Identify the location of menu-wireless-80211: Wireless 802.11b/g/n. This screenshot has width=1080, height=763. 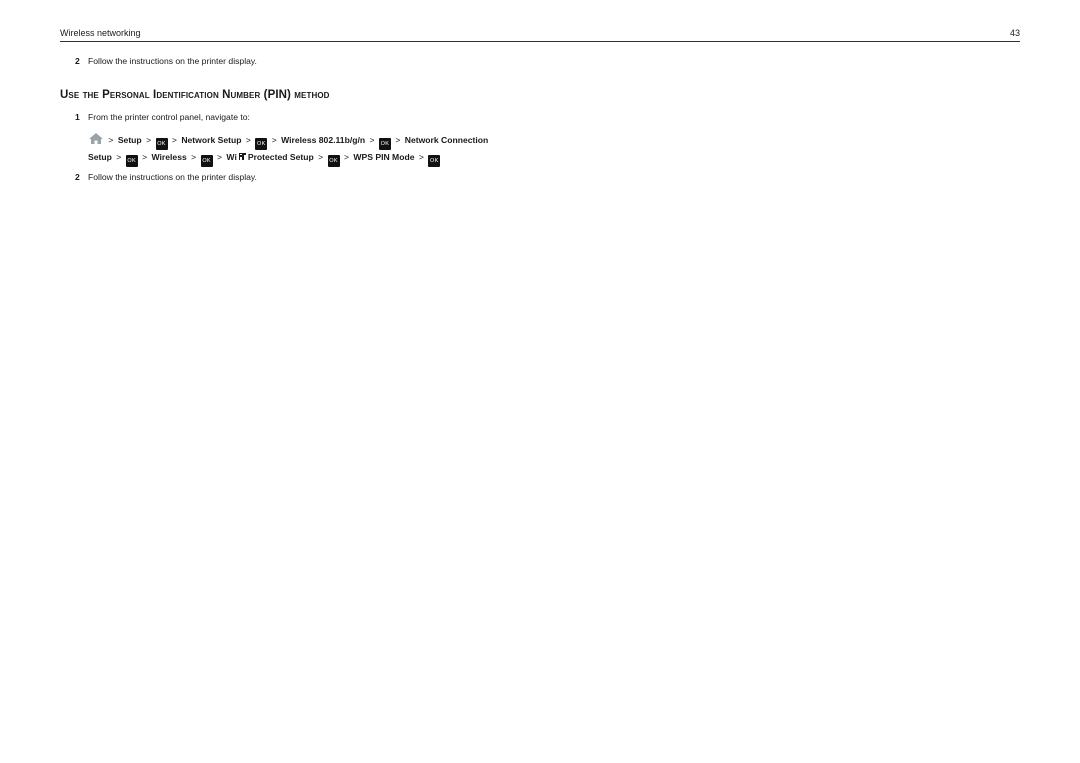
(323, 140).